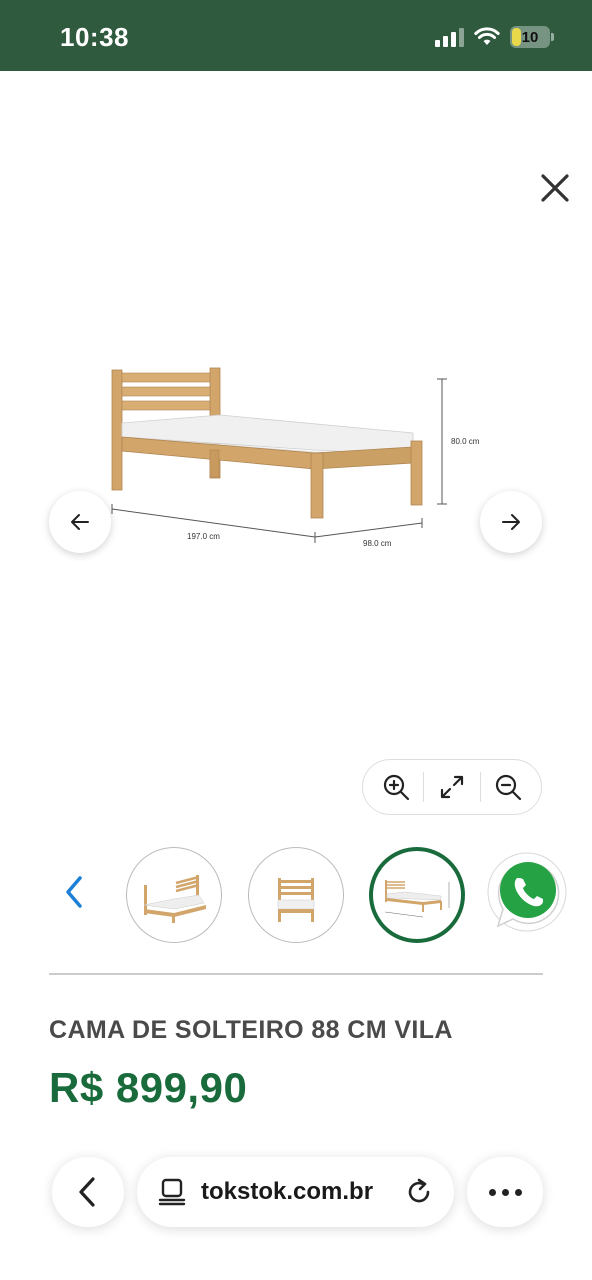 Image resolution: width=592 pixels, height=1280 pixels. Describe the element at coordinates (296, 35) in the screenshot. I see `status-bar: 10:38 10` at that location.